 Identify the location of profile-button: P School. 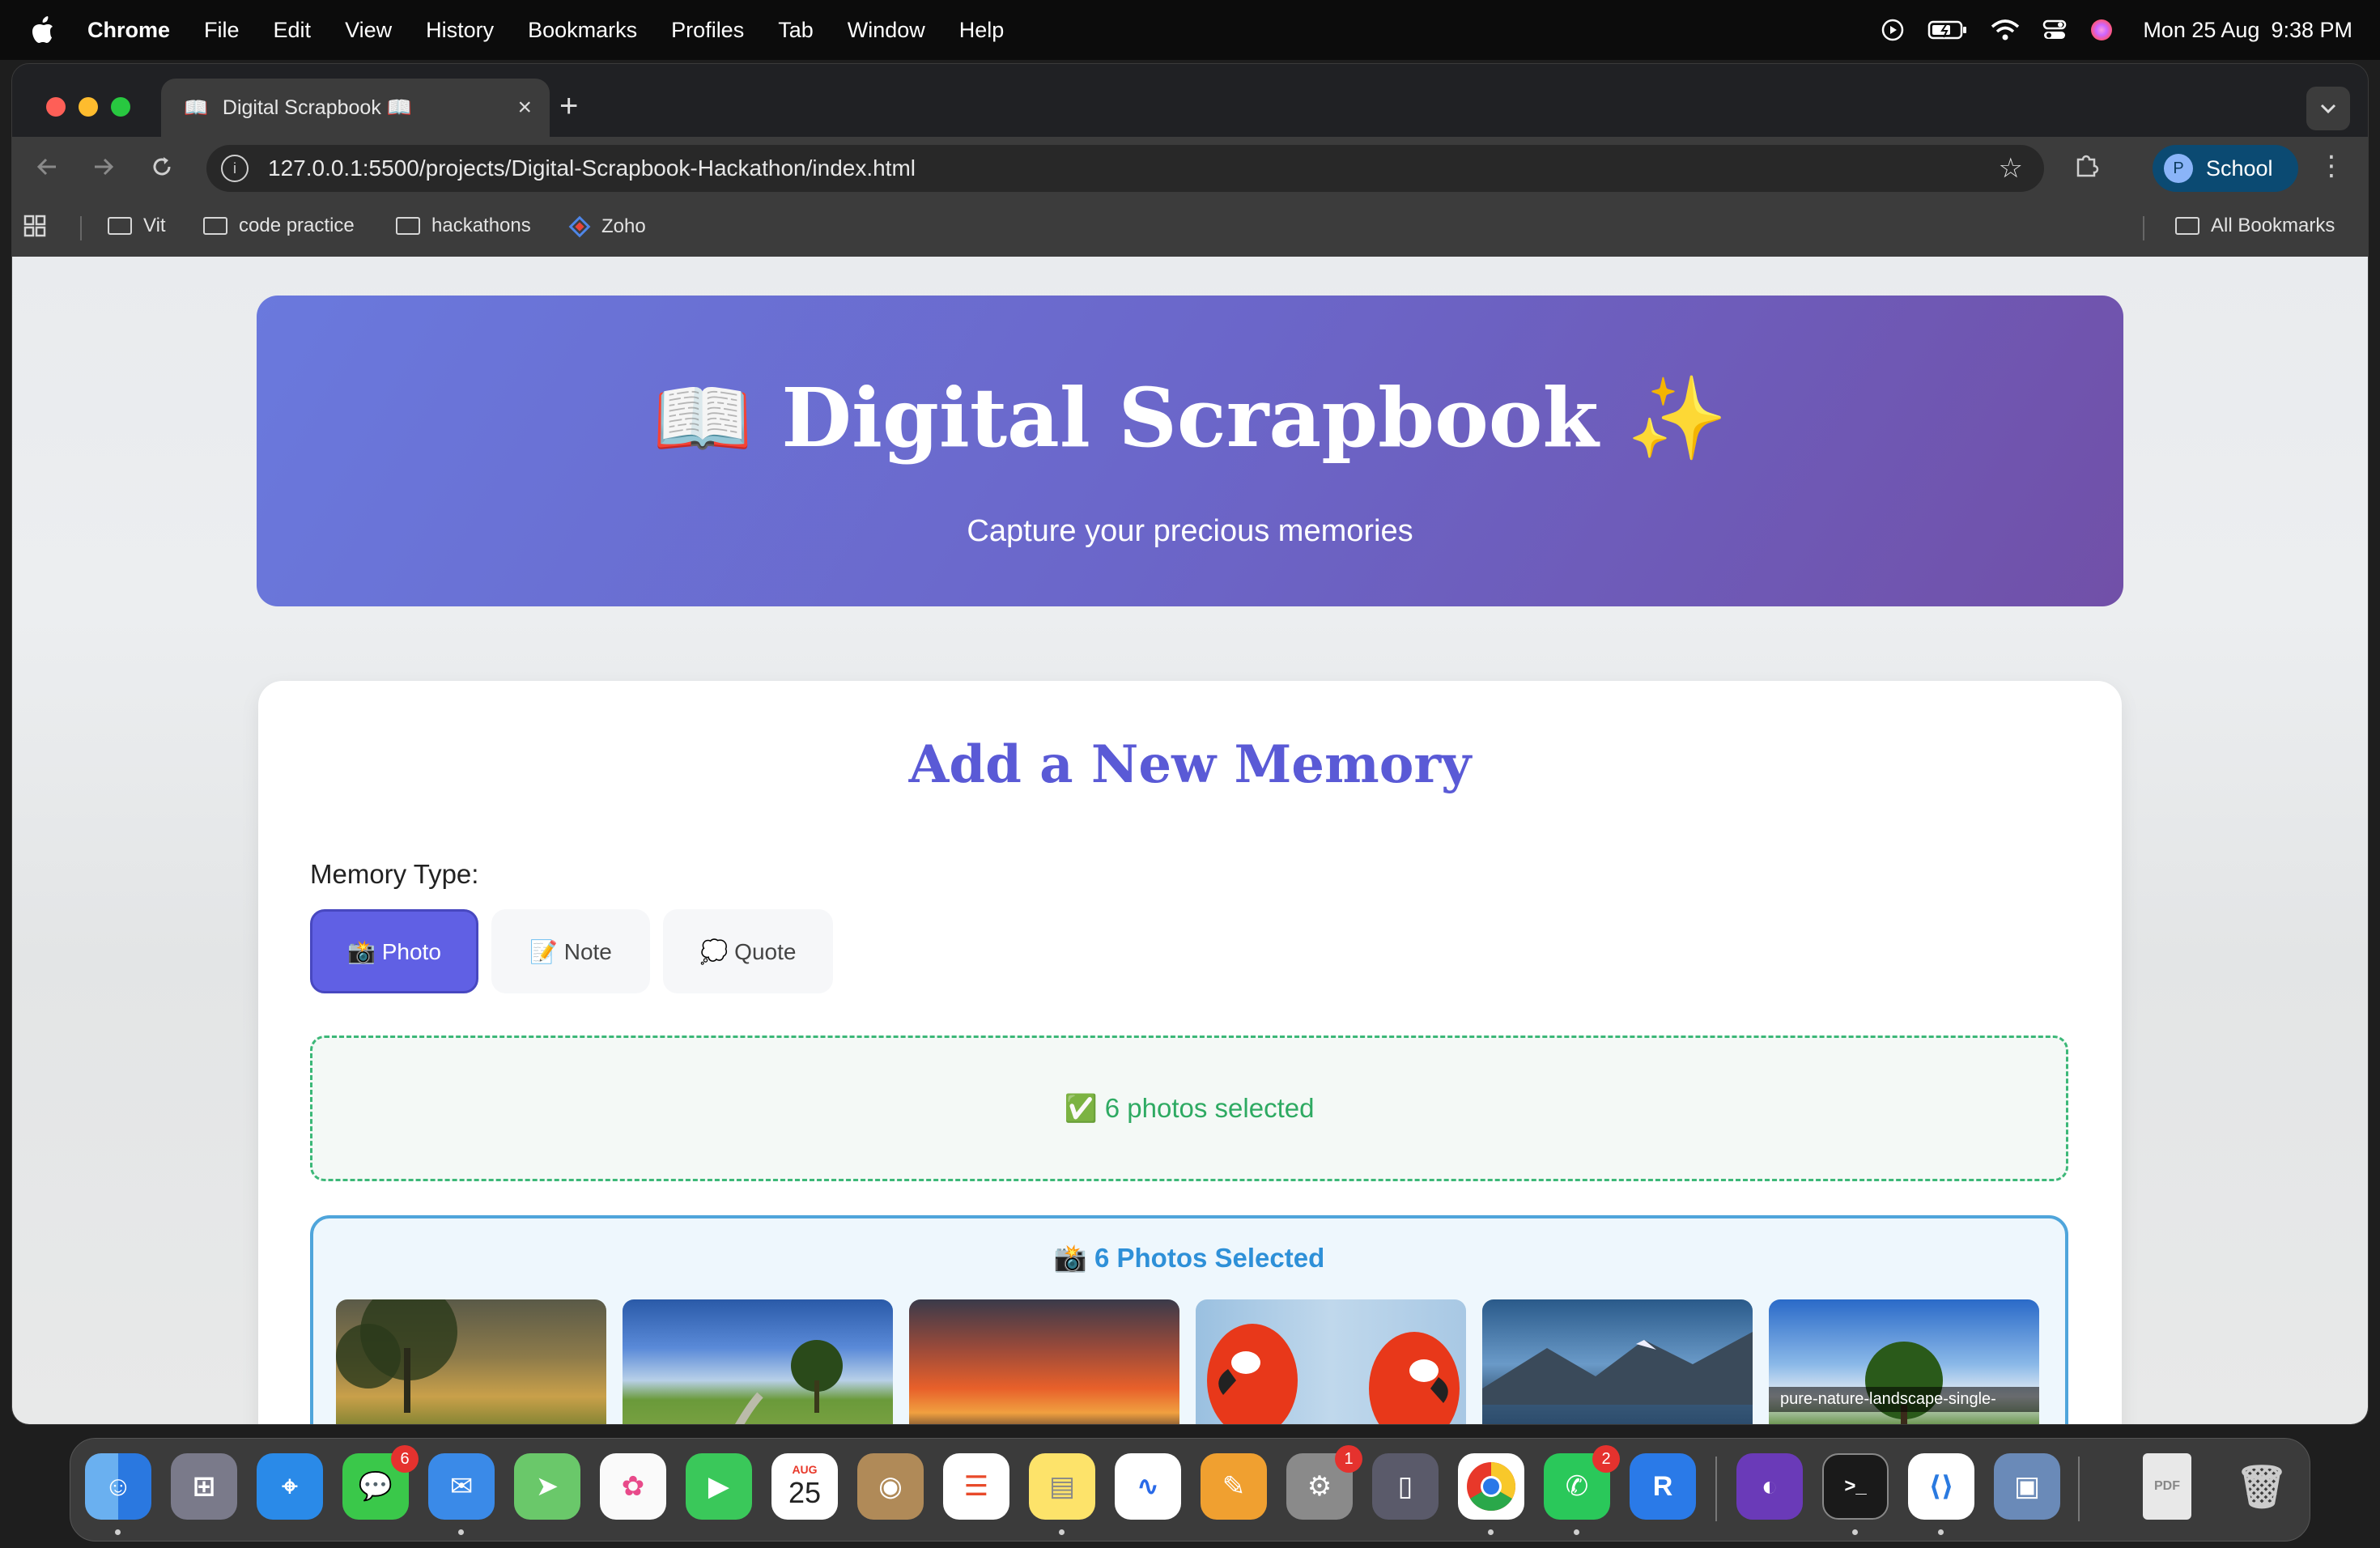
(2226, 168).